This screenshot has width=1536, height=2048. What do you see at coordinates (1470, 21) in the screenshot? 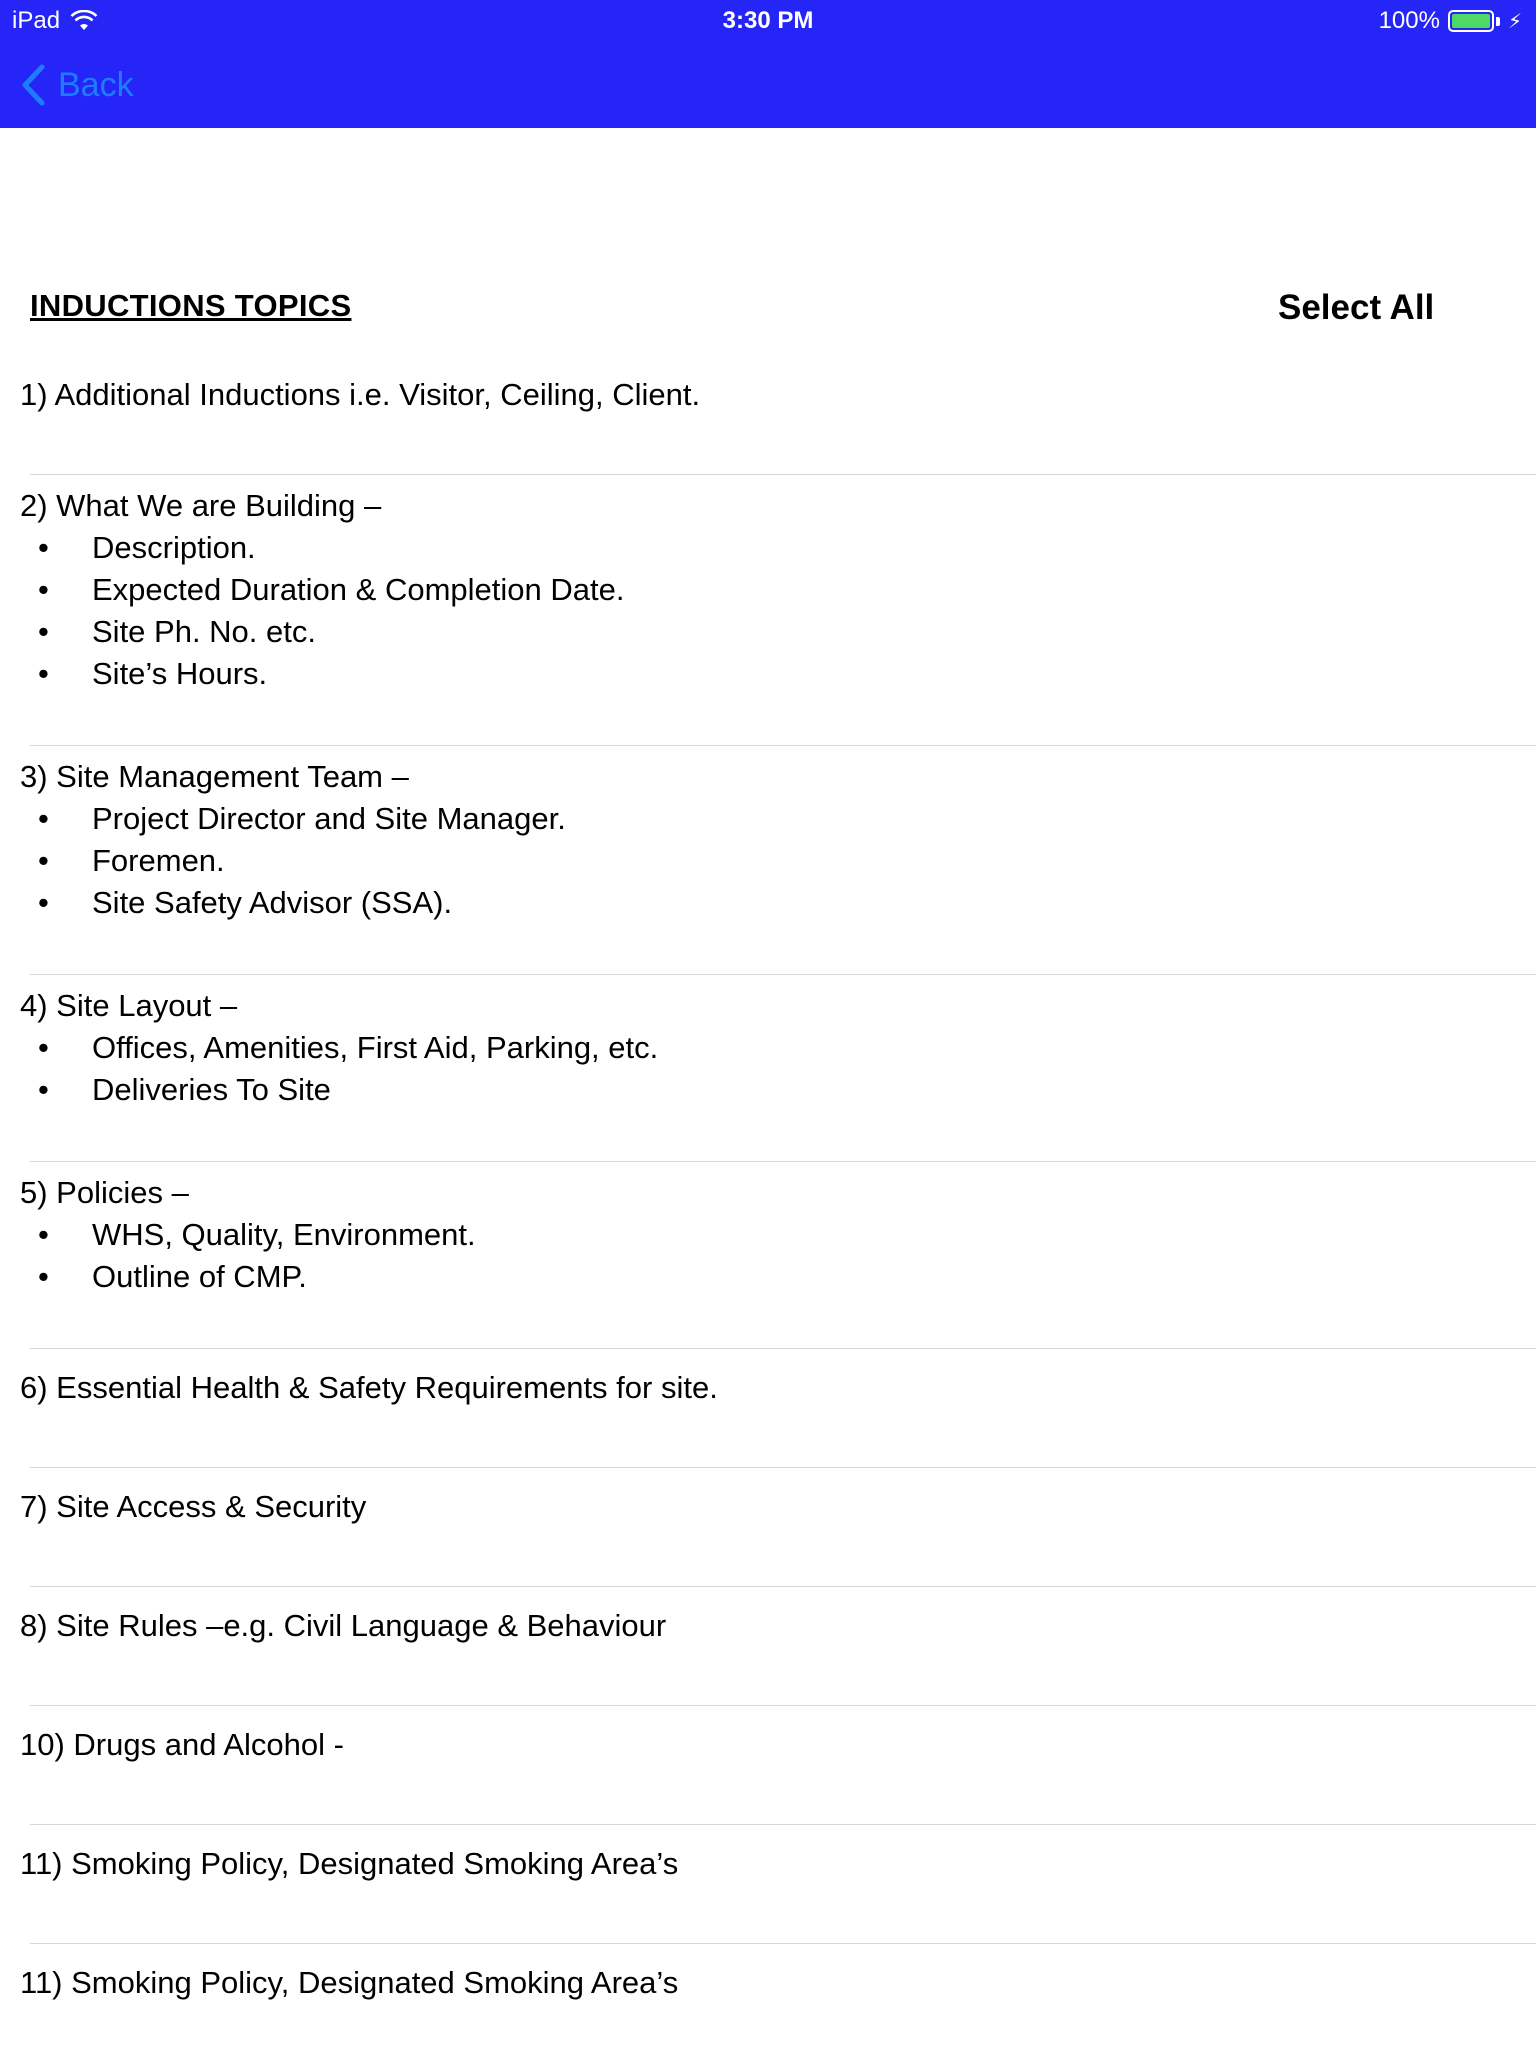
I see `battery-icon` at bounding box center [1470, 21].